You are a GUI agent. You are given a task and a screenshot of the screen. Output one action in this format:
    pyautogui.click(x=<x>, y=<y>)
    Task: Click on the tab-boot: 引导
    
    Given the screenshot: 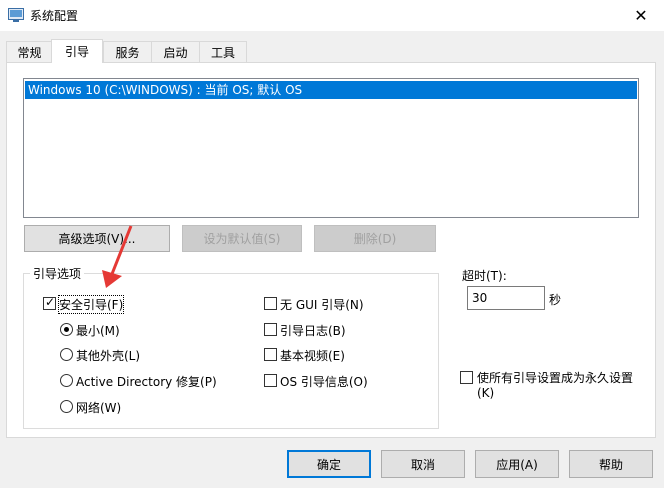 What is the action you would take?
    pyautogui.click(x=77, y=51)
    